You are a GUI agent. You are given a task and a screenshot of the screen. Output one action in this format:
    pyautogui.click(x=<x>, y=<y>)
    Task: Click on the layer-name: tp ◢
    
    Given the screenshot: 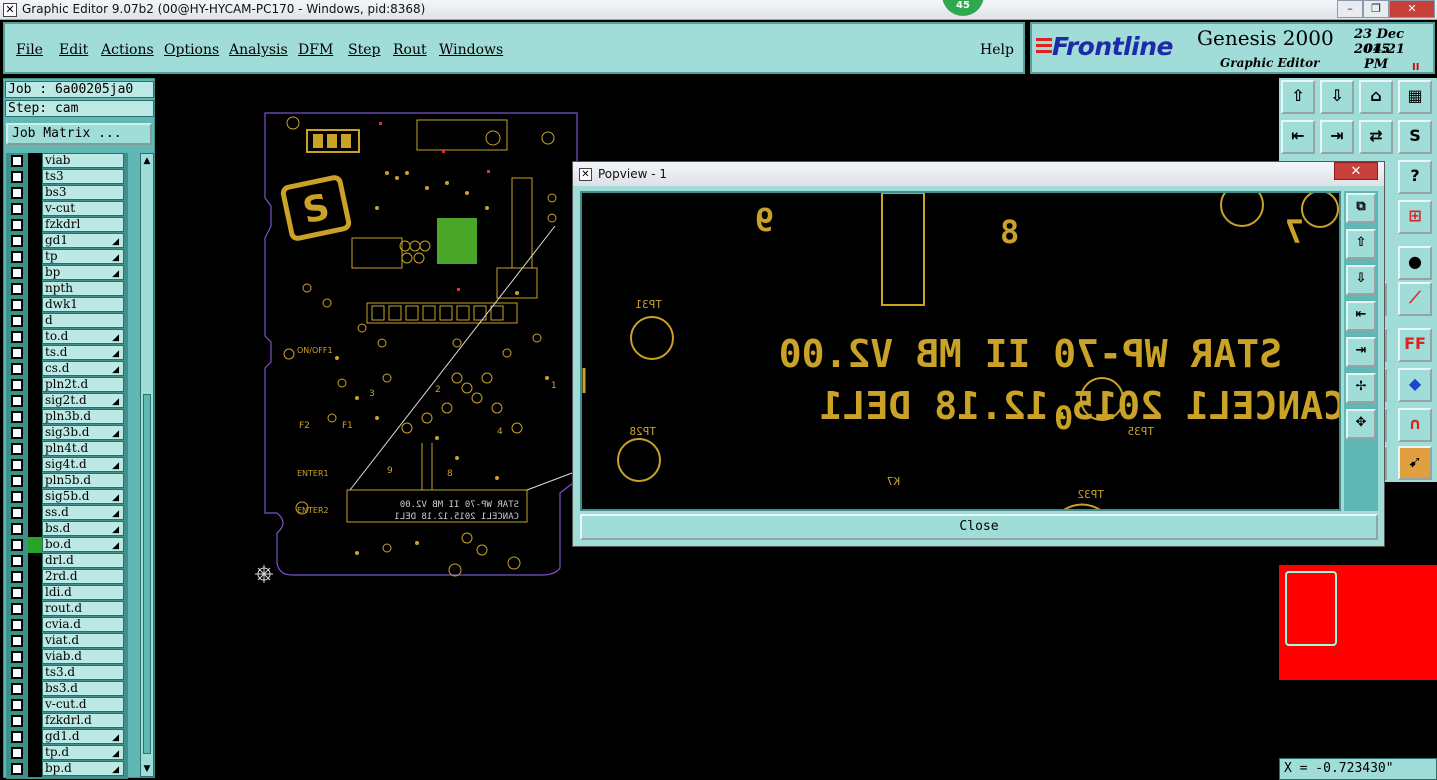 What is the action you would take?
    pyautogui.click(x=83, y=256)
    